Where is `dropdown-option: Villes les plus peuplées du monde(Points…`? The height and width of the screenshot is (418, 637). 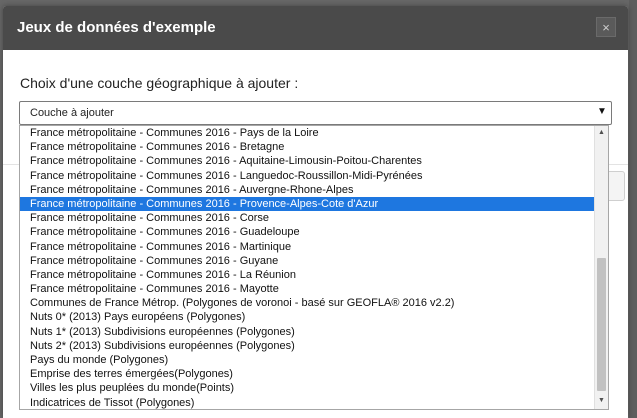
dropdown-option: Villes les plus peuplées du monde(Points… is located at coordinates (307, 388).